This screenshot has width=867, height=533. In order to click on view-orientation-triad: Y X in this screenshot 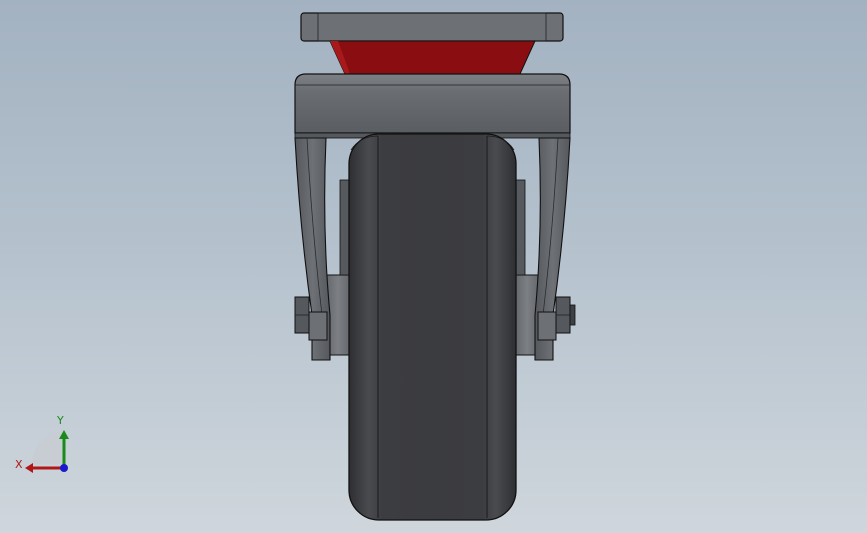, I will do `click(42, 443)`.